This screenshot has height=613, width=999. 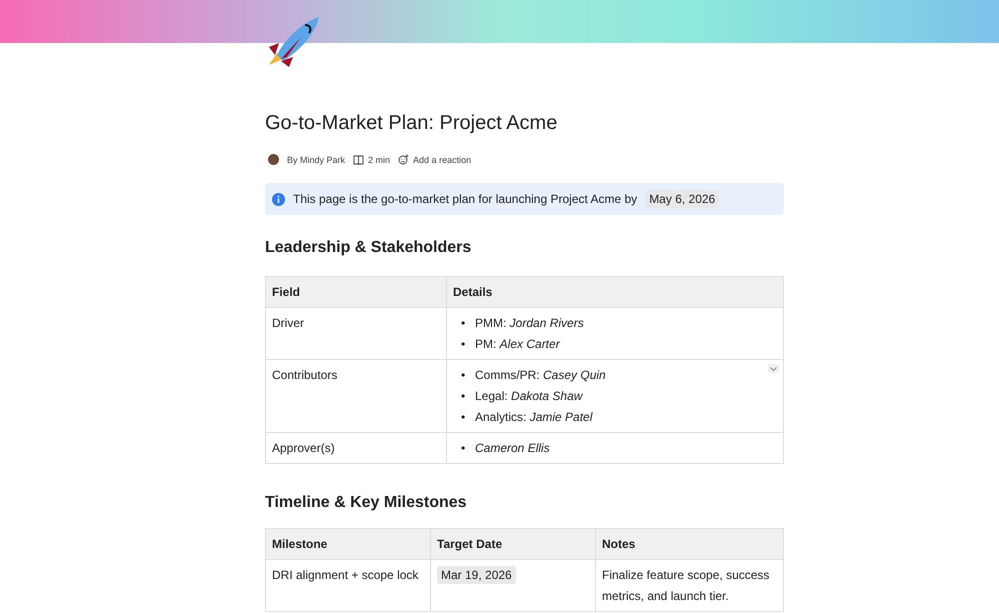 What do you see at coordinates (368, 248) in the screenshot?
I see `section-heading: Leadership & Stakeholders` at bounding box center [368, 248].